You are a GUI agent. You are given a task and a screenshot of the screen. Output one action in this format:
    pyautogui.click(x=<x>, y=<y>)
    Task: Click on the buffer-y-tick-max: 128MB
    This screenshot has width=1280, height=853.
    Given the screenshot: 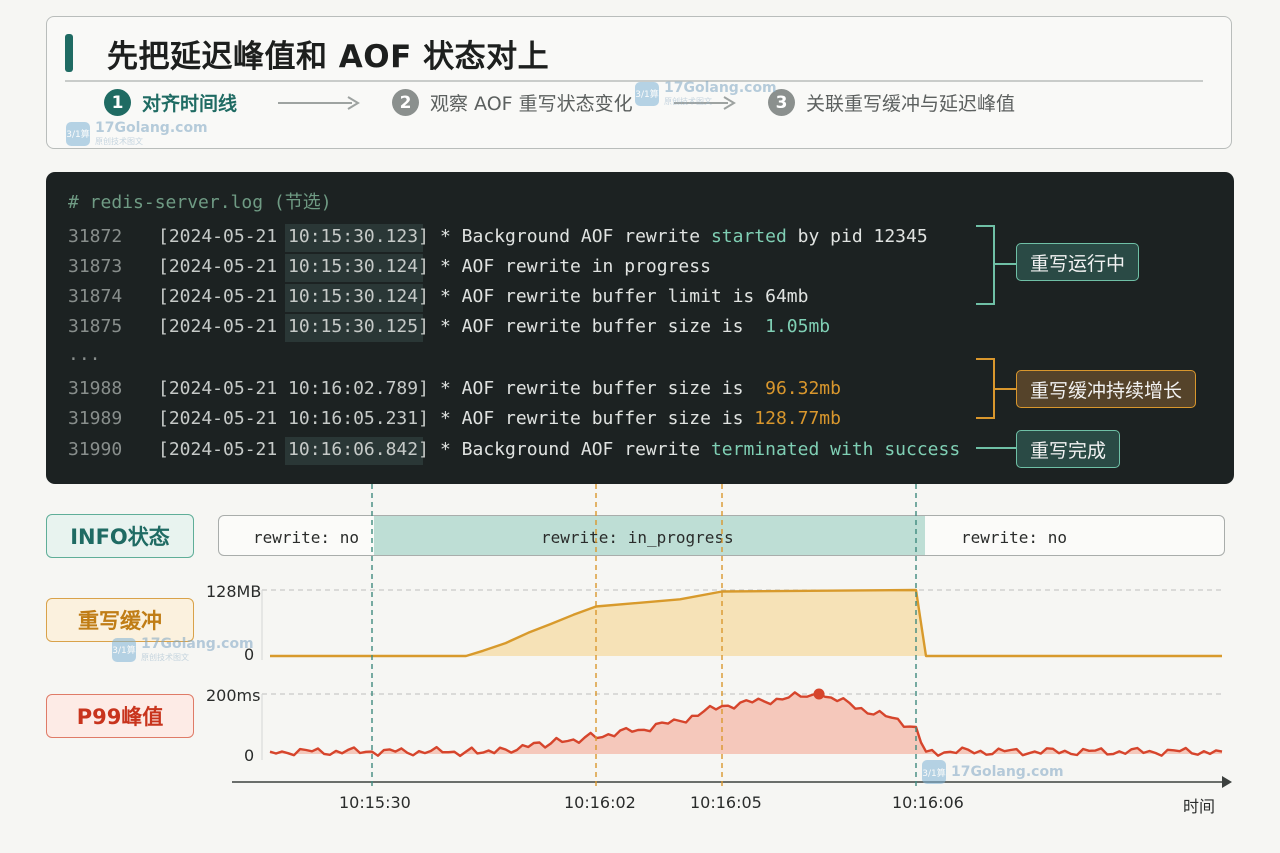 What is the action you would take?
    pyautogui.click(x=234, y=591)
    